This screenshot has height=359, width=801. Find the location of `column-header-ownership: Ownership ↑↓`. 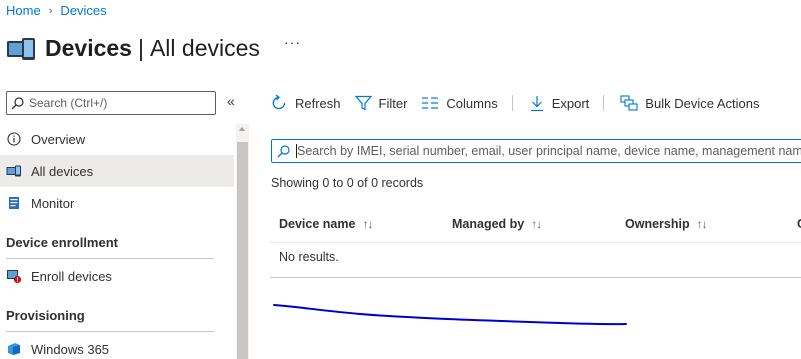

column-header-ownership: Ownership ↑↓ is located at coordinates (666, 224).